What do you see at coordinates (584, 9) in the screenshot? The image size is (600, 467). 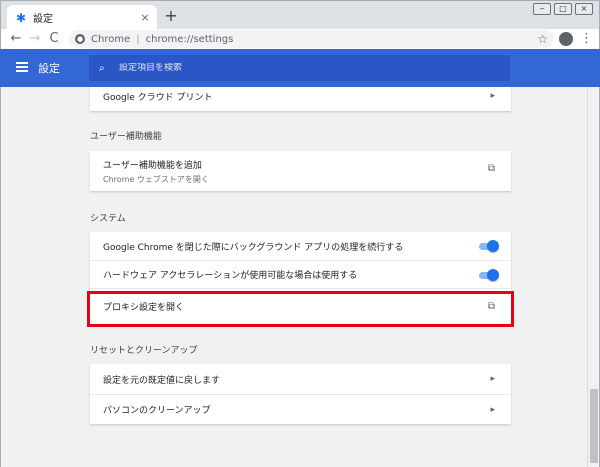 I see `close-window-button: ×` at bounding box center [584, 9].